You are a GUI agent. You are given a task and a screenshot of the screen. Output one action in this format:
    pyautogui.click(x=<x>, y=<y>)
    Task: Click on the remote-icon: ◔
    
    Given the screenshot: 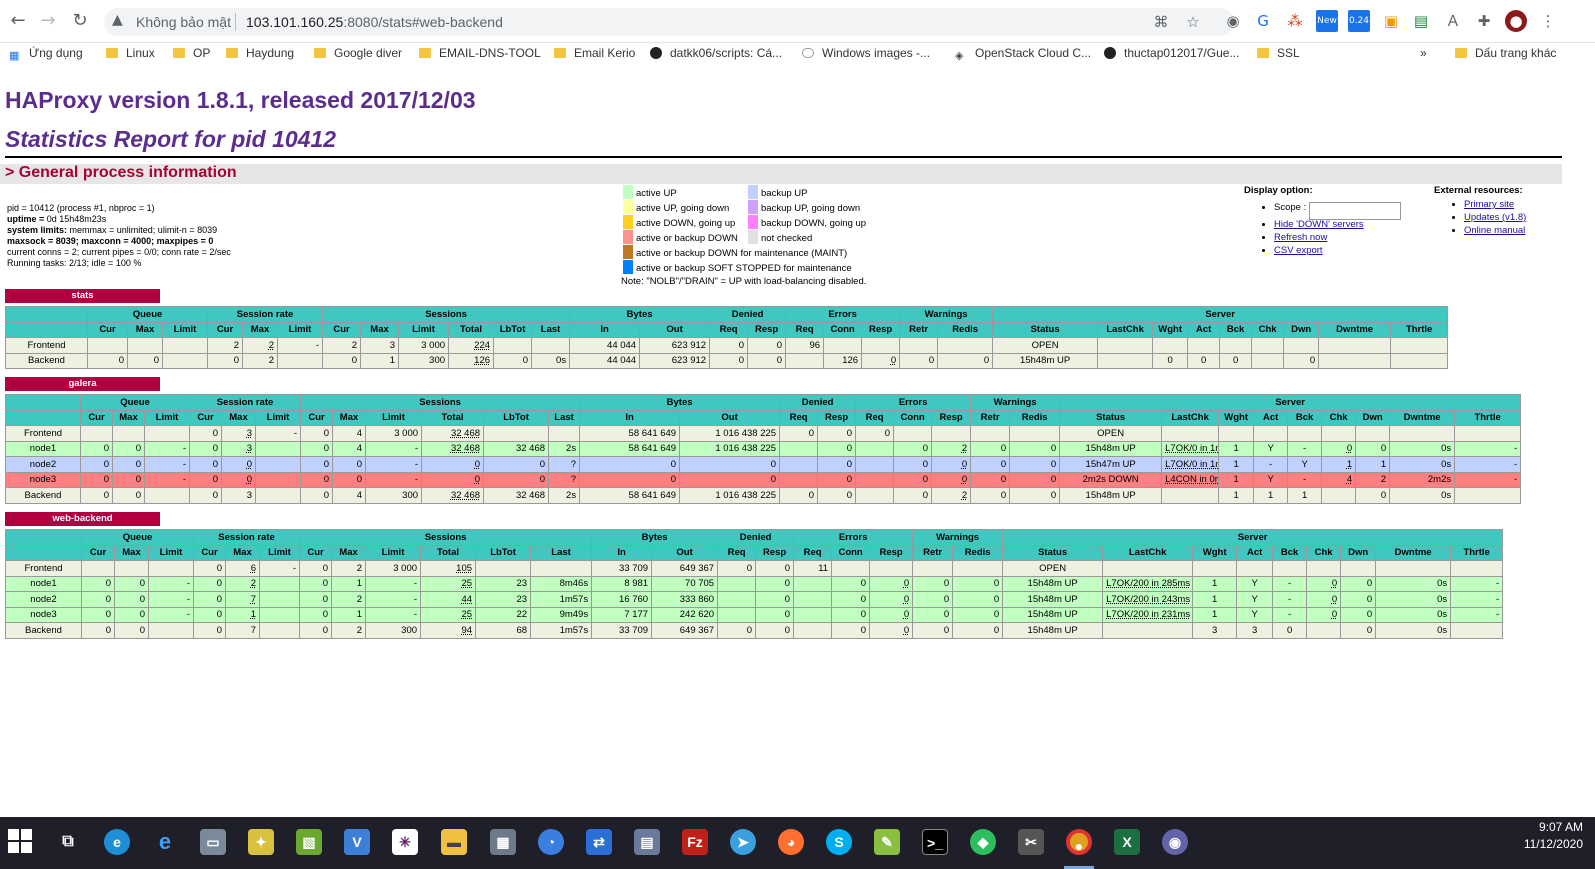 What is the action you would take?
    pyautogui.click(x=551, y=842)
    